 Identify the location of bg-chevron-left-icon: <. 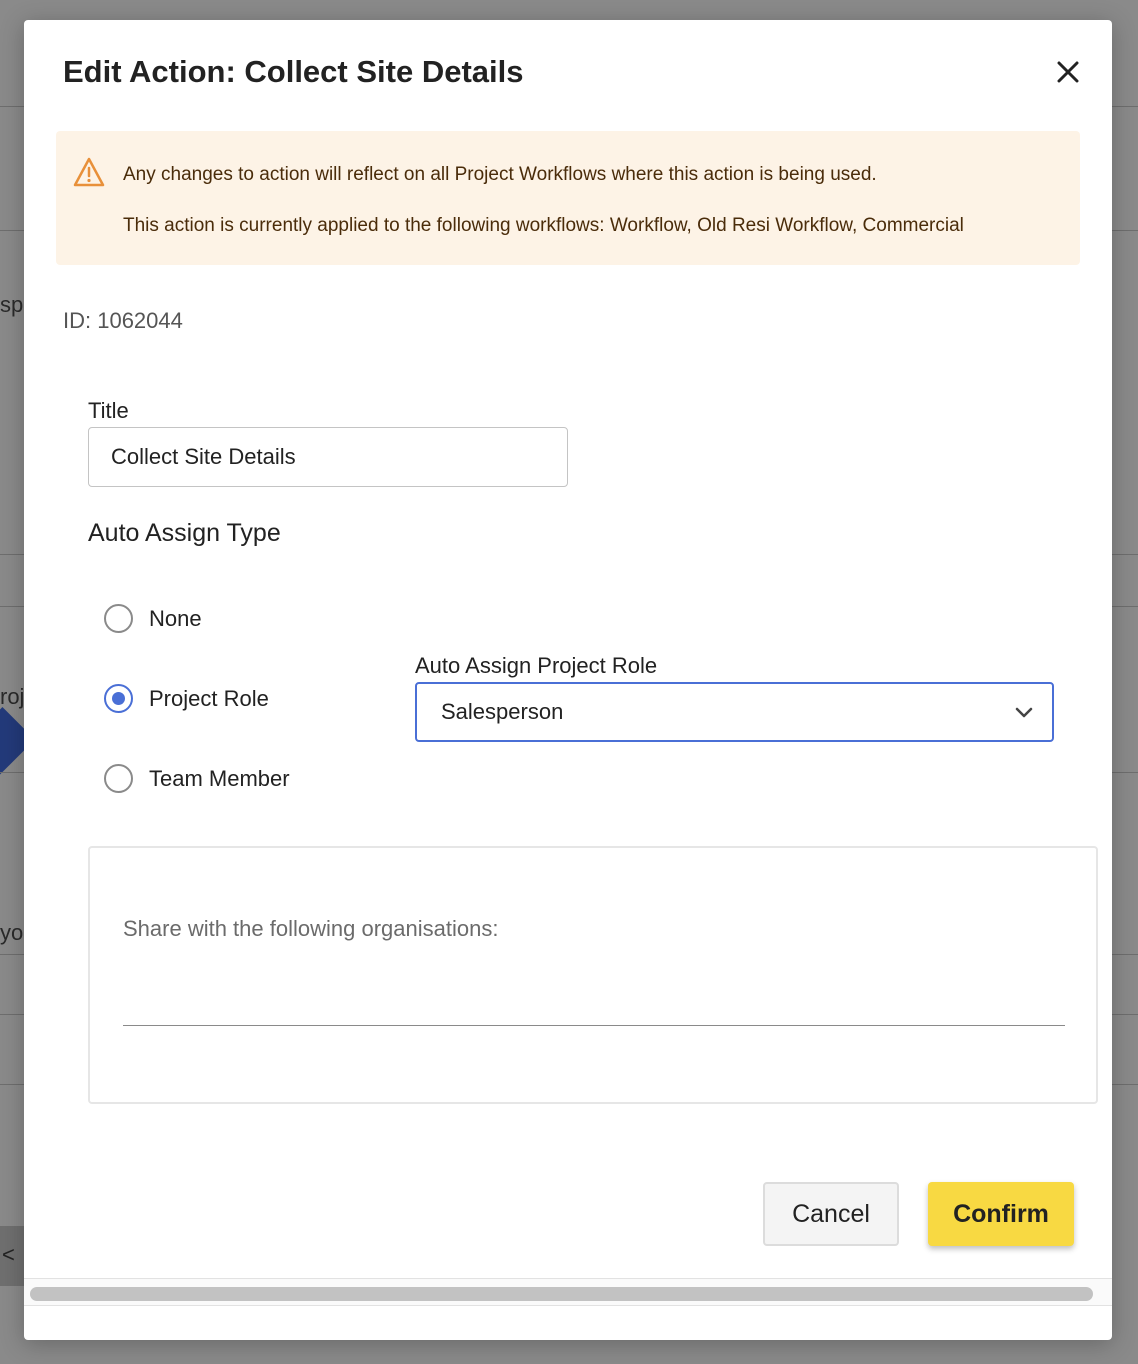
(13, 1256).